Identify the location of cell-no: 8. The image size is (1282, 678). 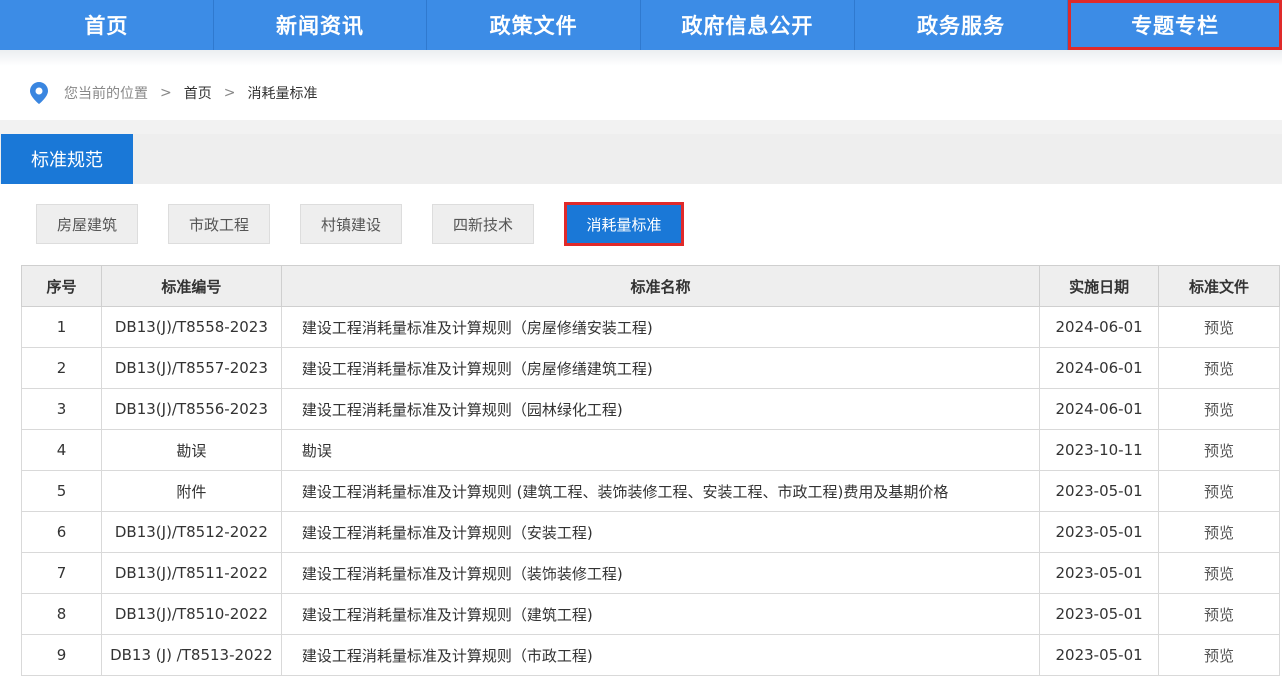
(61, 614).